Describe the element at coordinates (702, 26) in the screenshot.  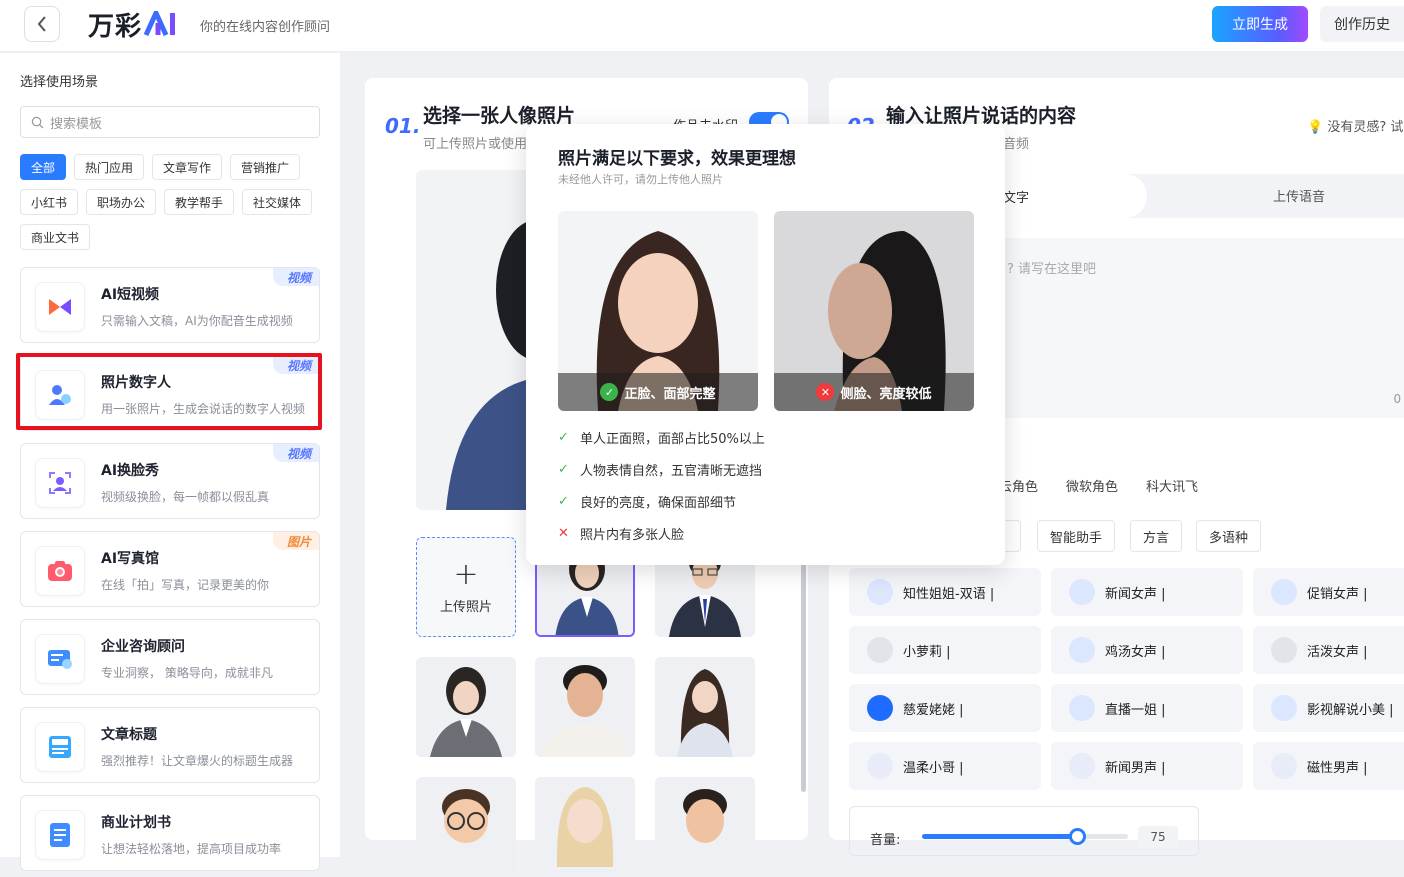
I see `top-bar: 万彩 你的在线内容创作顾问 立即生成 创作历史` at that location.